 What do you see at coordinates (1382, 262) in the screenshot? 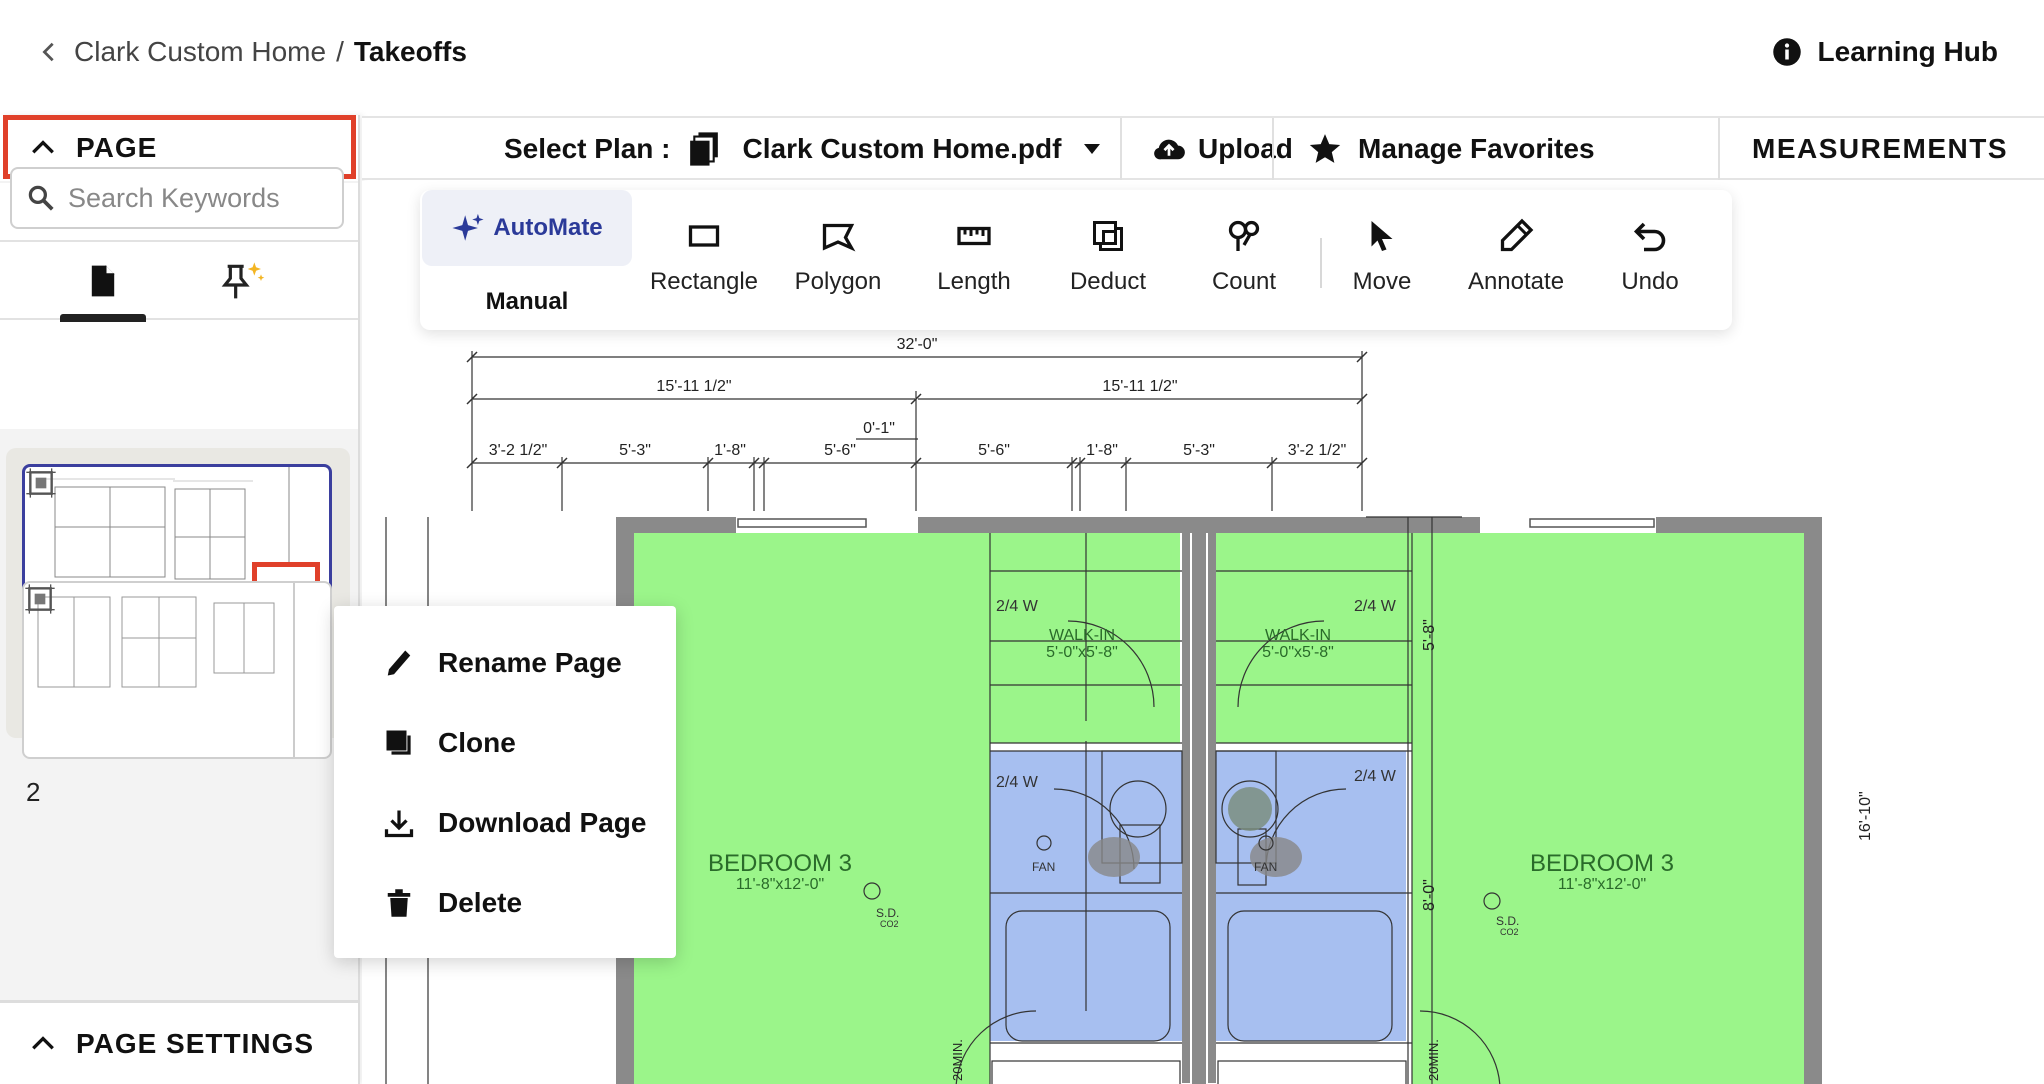
I see `tool-move: Move` at bounding box center [1382, 262].